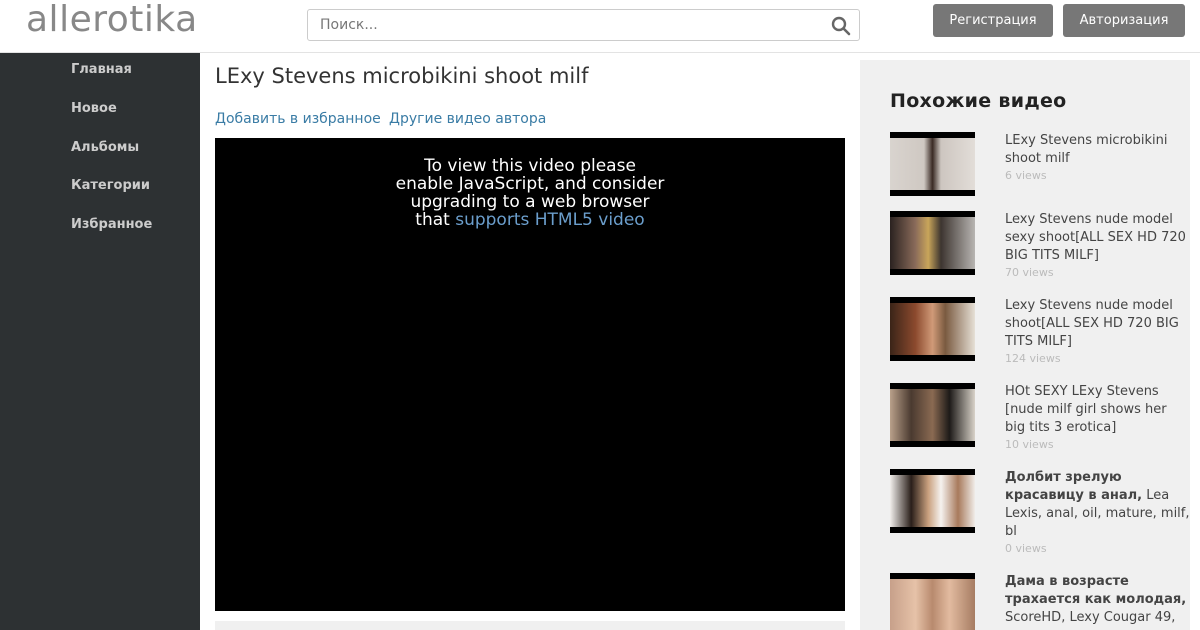 Image resolution: width=1200 pixels, height=630 pixels. Describe the element at coordinates (1033, 358) in the screenshot. I see `view-count: 124 views` at that location.